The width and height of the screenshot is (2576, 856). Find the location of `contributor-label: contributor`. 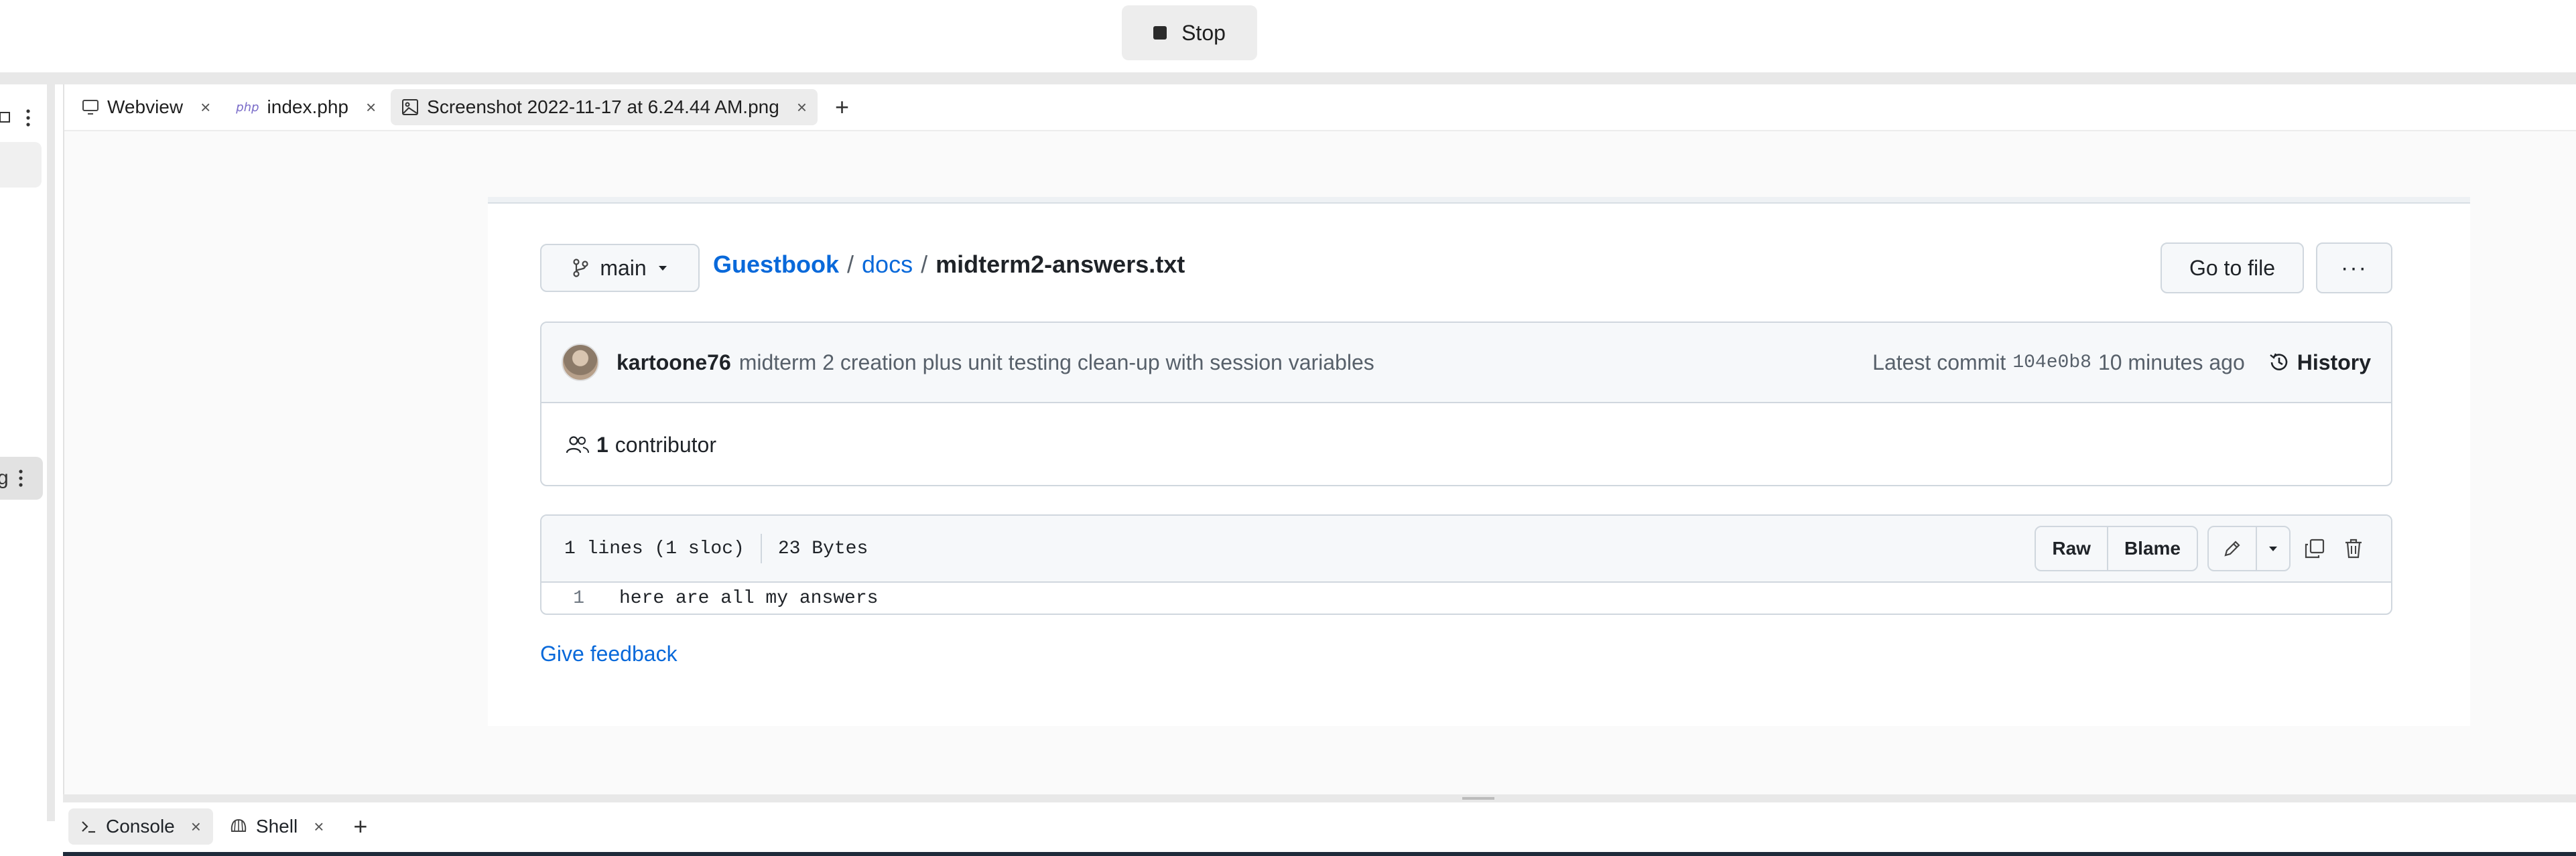

contributor-label: contributor is located at coordinates (665, 444).